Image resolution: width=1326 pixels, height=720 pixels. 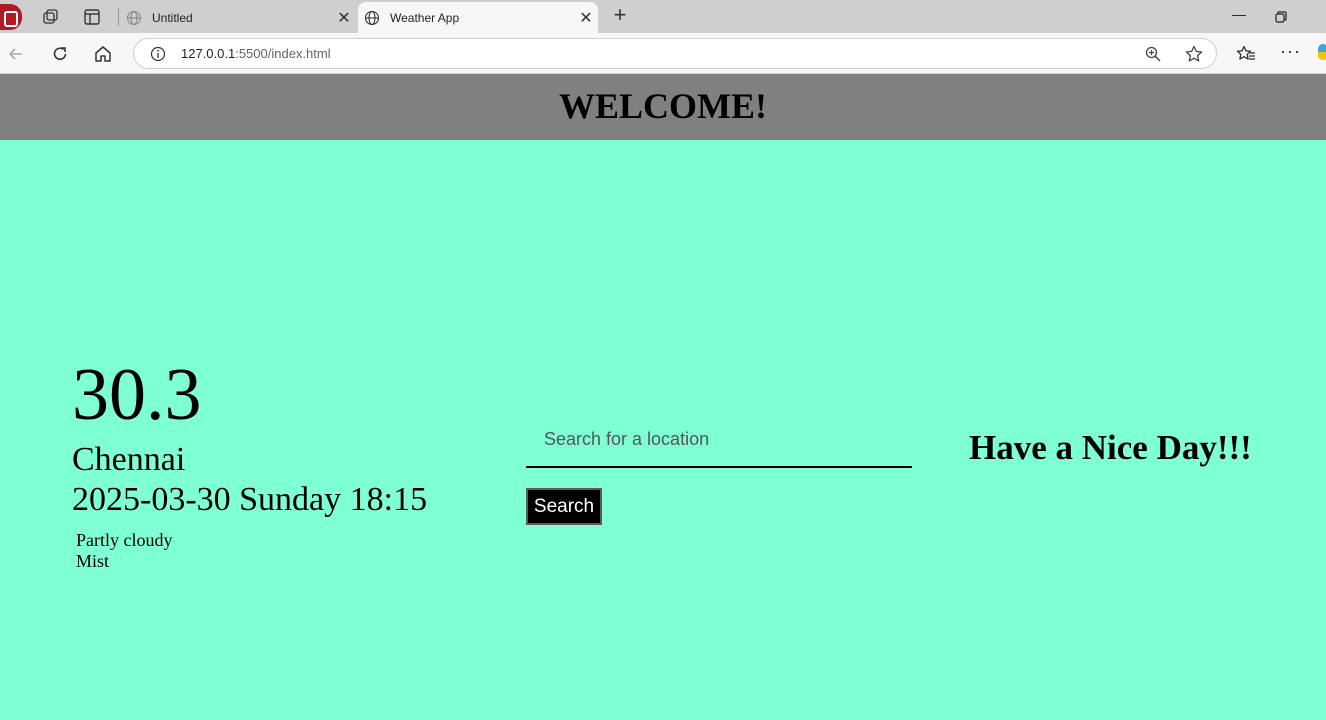 What do you see at coordinates (11, 17) in the screenshot?
I see `profile-avatar-icon` at bounding box center [11, 17].